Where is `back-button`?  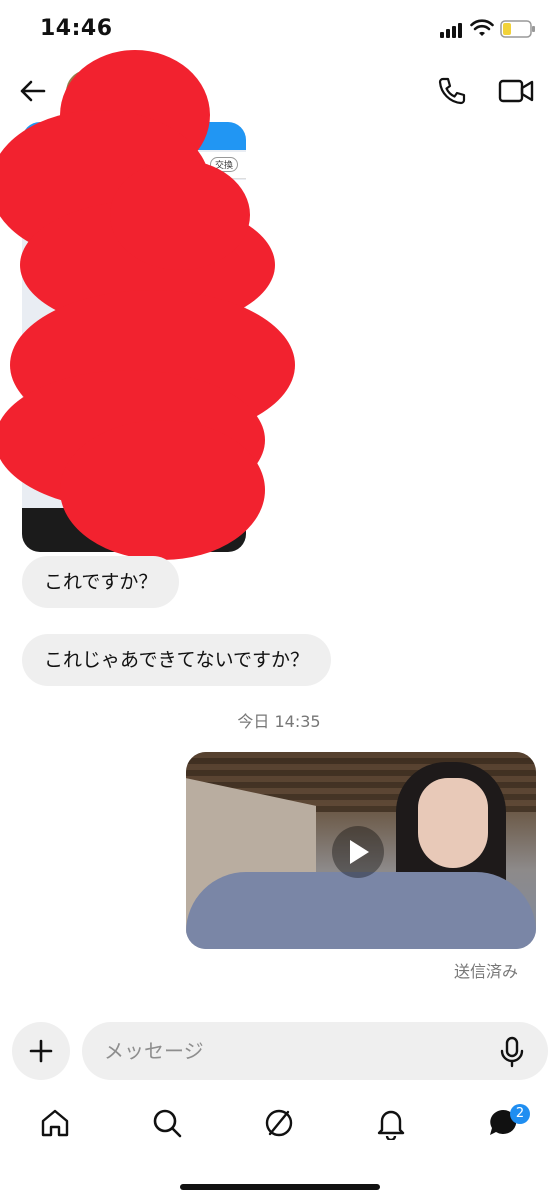 back-button is located at coordinates (33, 91).